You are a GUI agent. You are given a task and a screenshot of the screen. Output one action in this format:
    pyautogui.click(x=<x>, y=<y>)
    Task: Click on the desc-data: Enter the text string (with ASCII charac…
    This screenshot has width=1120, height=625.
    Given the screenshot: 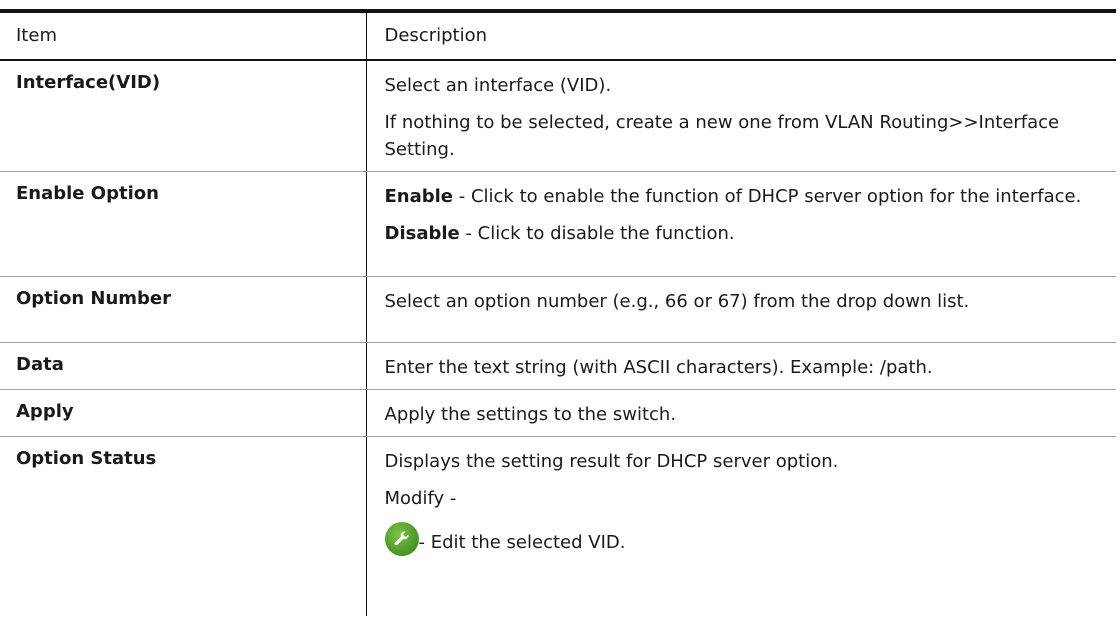 What is the action you would take?
    pyautogui.click(x=741, y=366)
    